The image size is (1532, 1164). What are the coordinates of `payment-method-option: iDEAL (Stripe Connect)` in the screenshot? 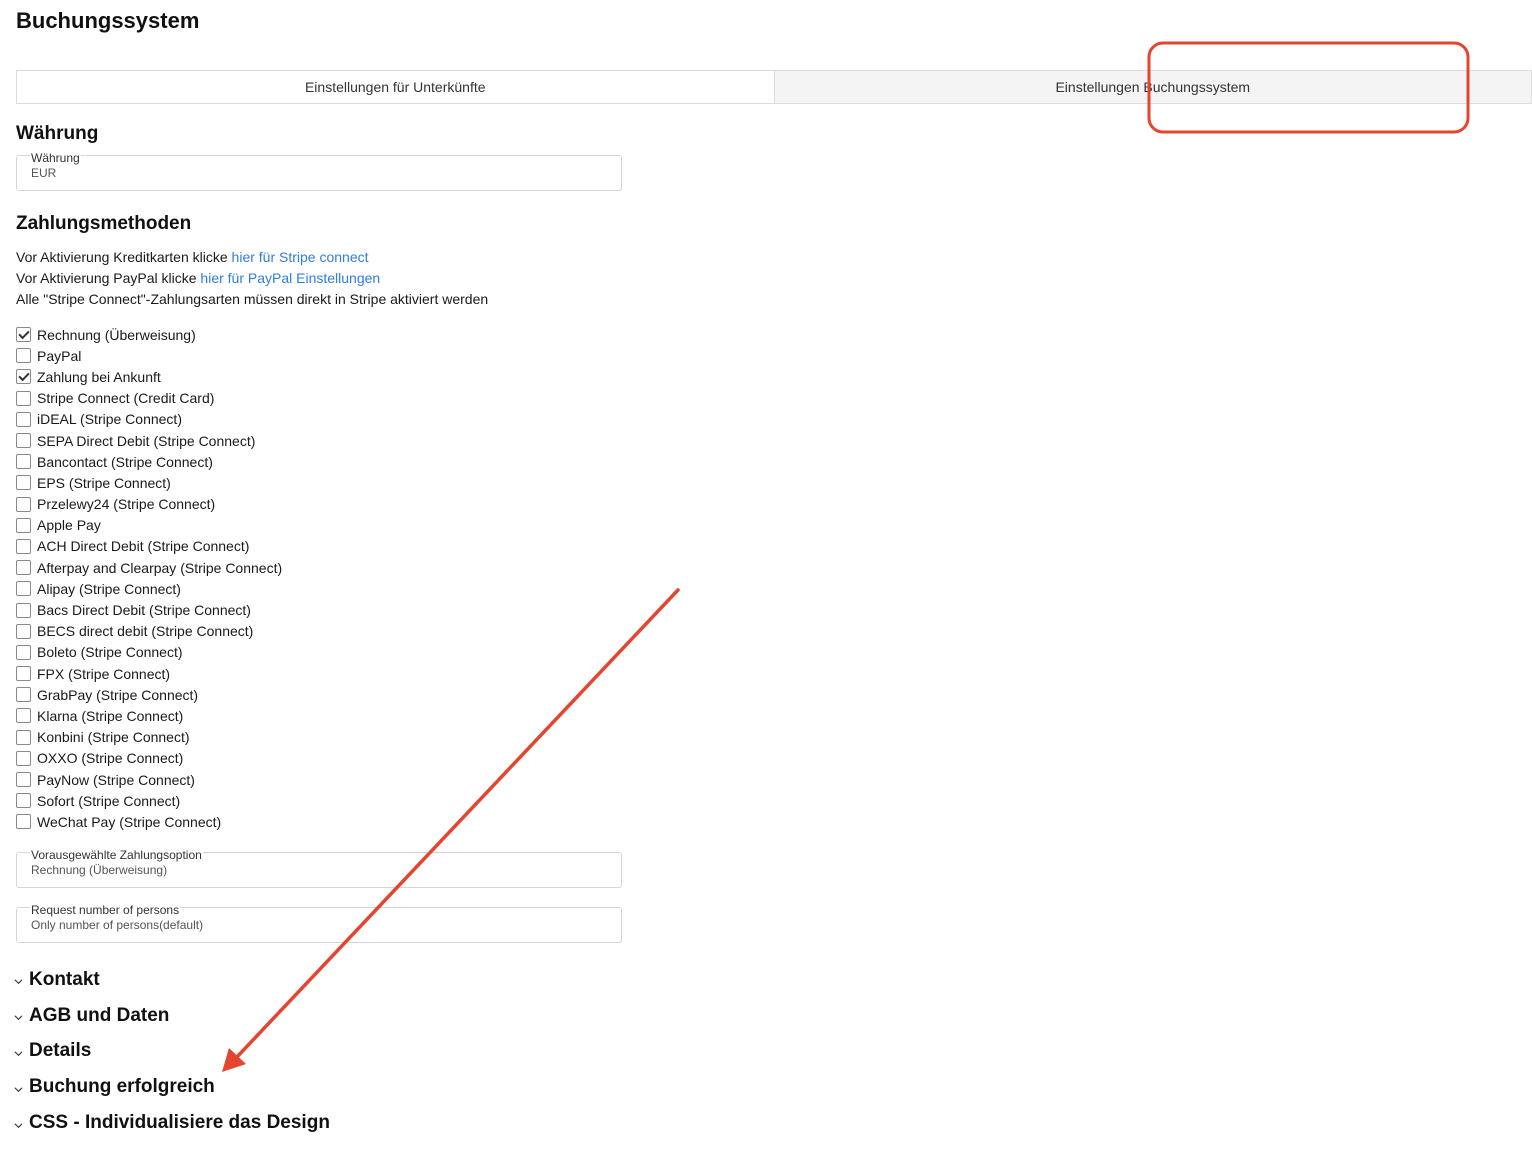 It's located at (149, 419).